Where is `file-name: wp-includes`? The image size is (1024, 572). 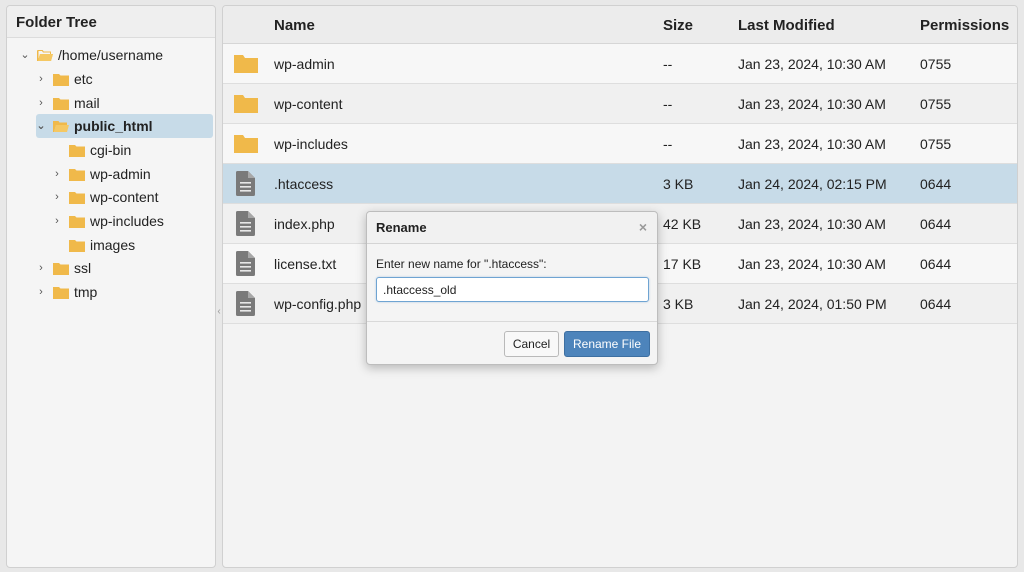 file-name: wp-includes is located at coordinates (311, 144).